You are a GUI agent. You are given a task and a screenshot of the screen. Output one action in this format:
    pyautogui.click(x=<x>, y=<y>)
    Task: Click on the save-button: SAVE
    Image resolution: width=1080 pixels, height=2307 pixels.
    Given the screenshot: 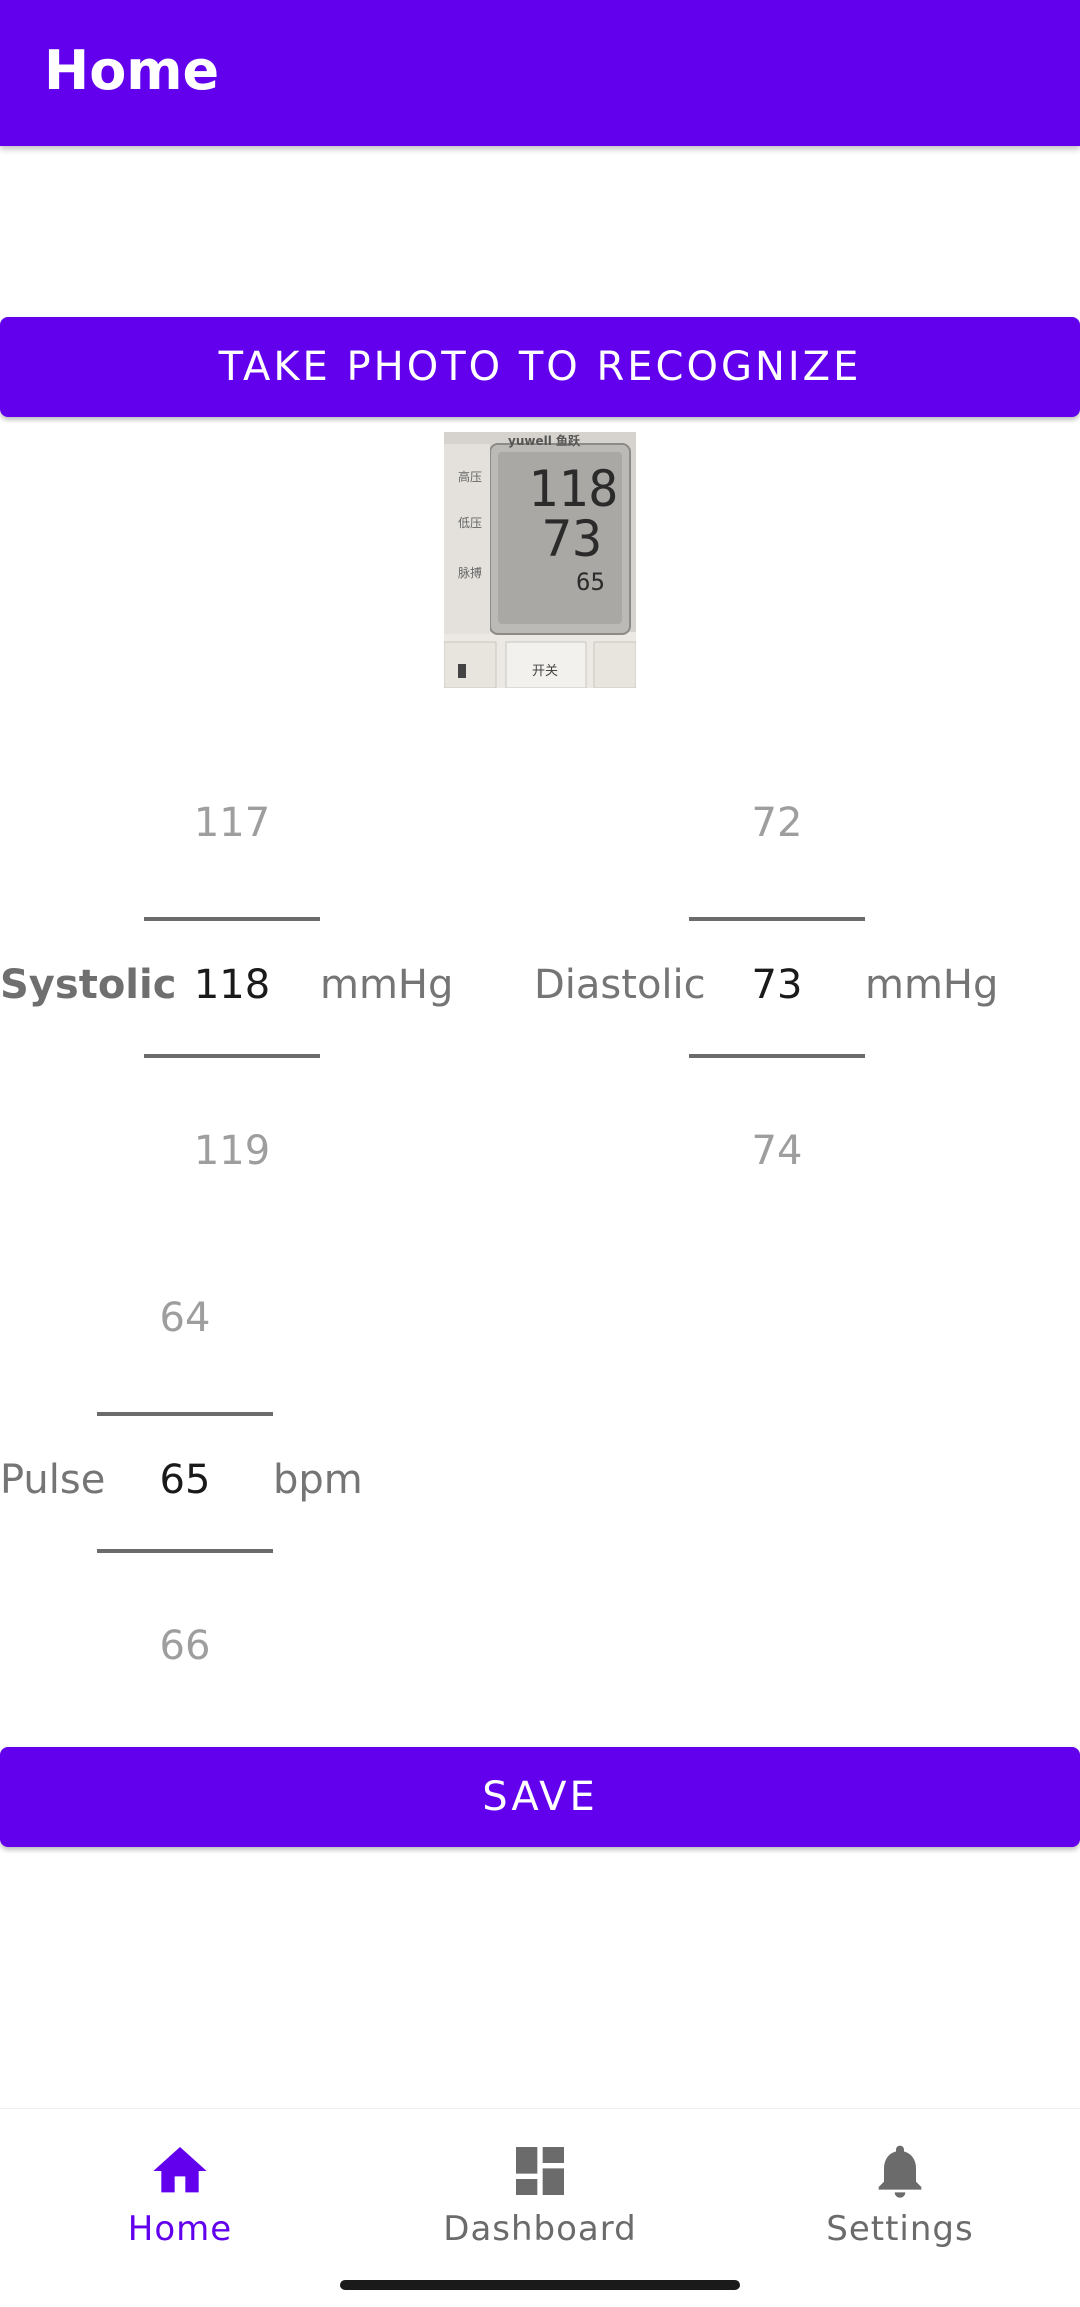 What is the action you would take?
    pyautogui.click(x=540, y=1797)
    